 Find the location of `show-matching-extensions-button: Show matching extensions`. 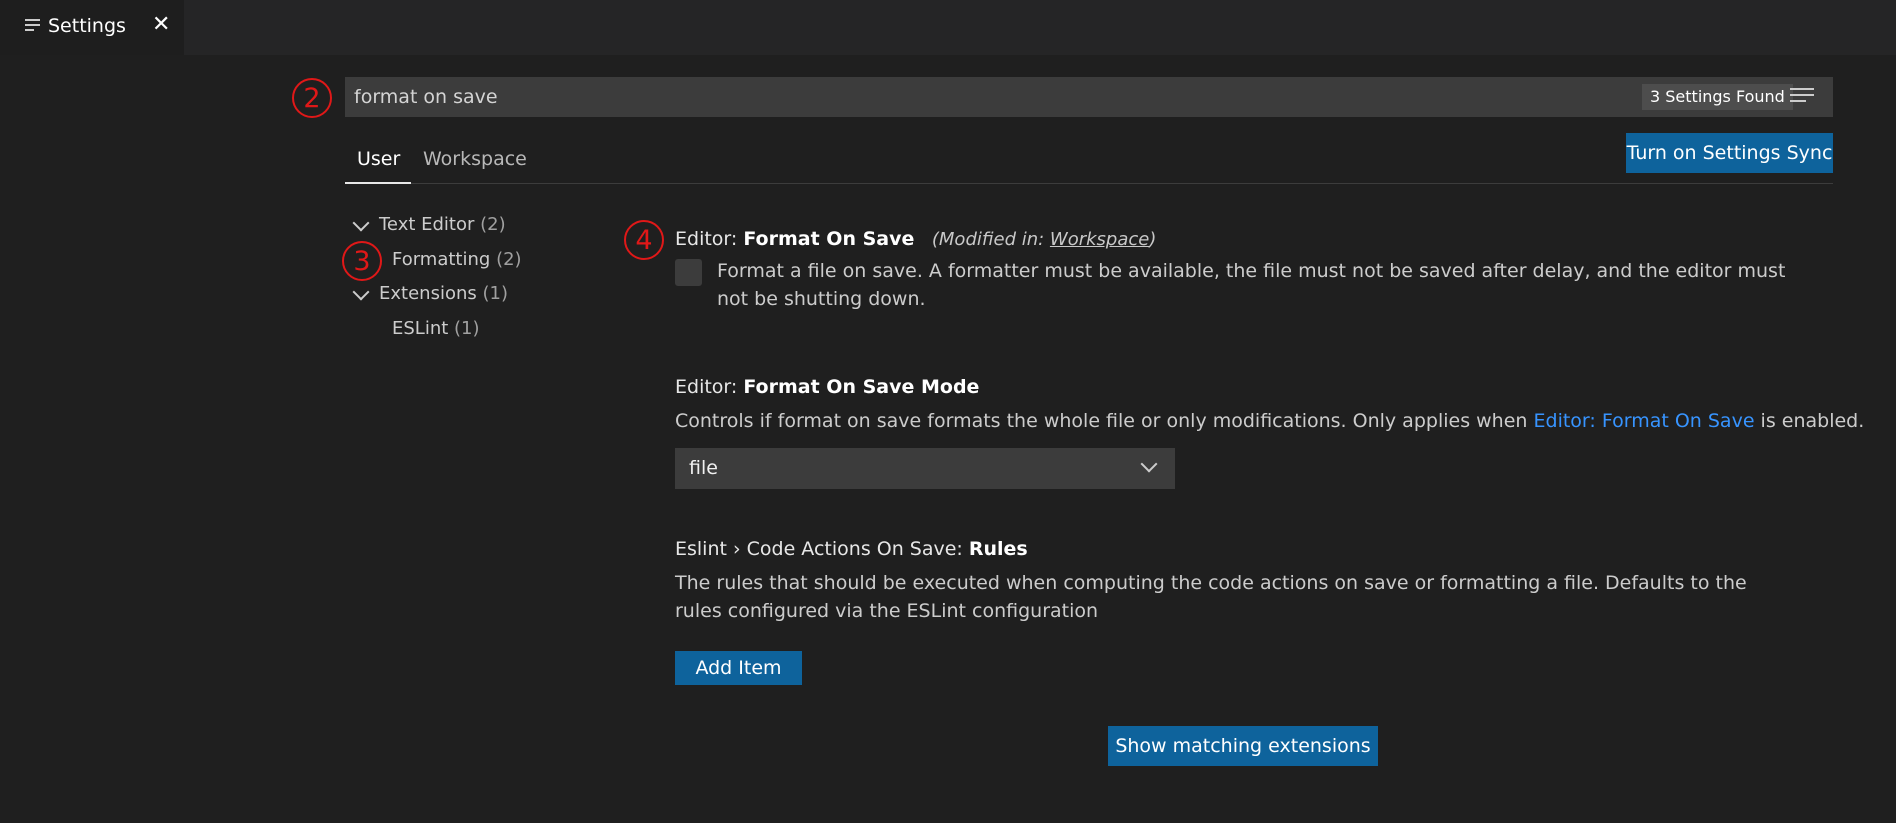

show-matching-extensions-button: Show matching extensions is located at coordinates (1243, 746).